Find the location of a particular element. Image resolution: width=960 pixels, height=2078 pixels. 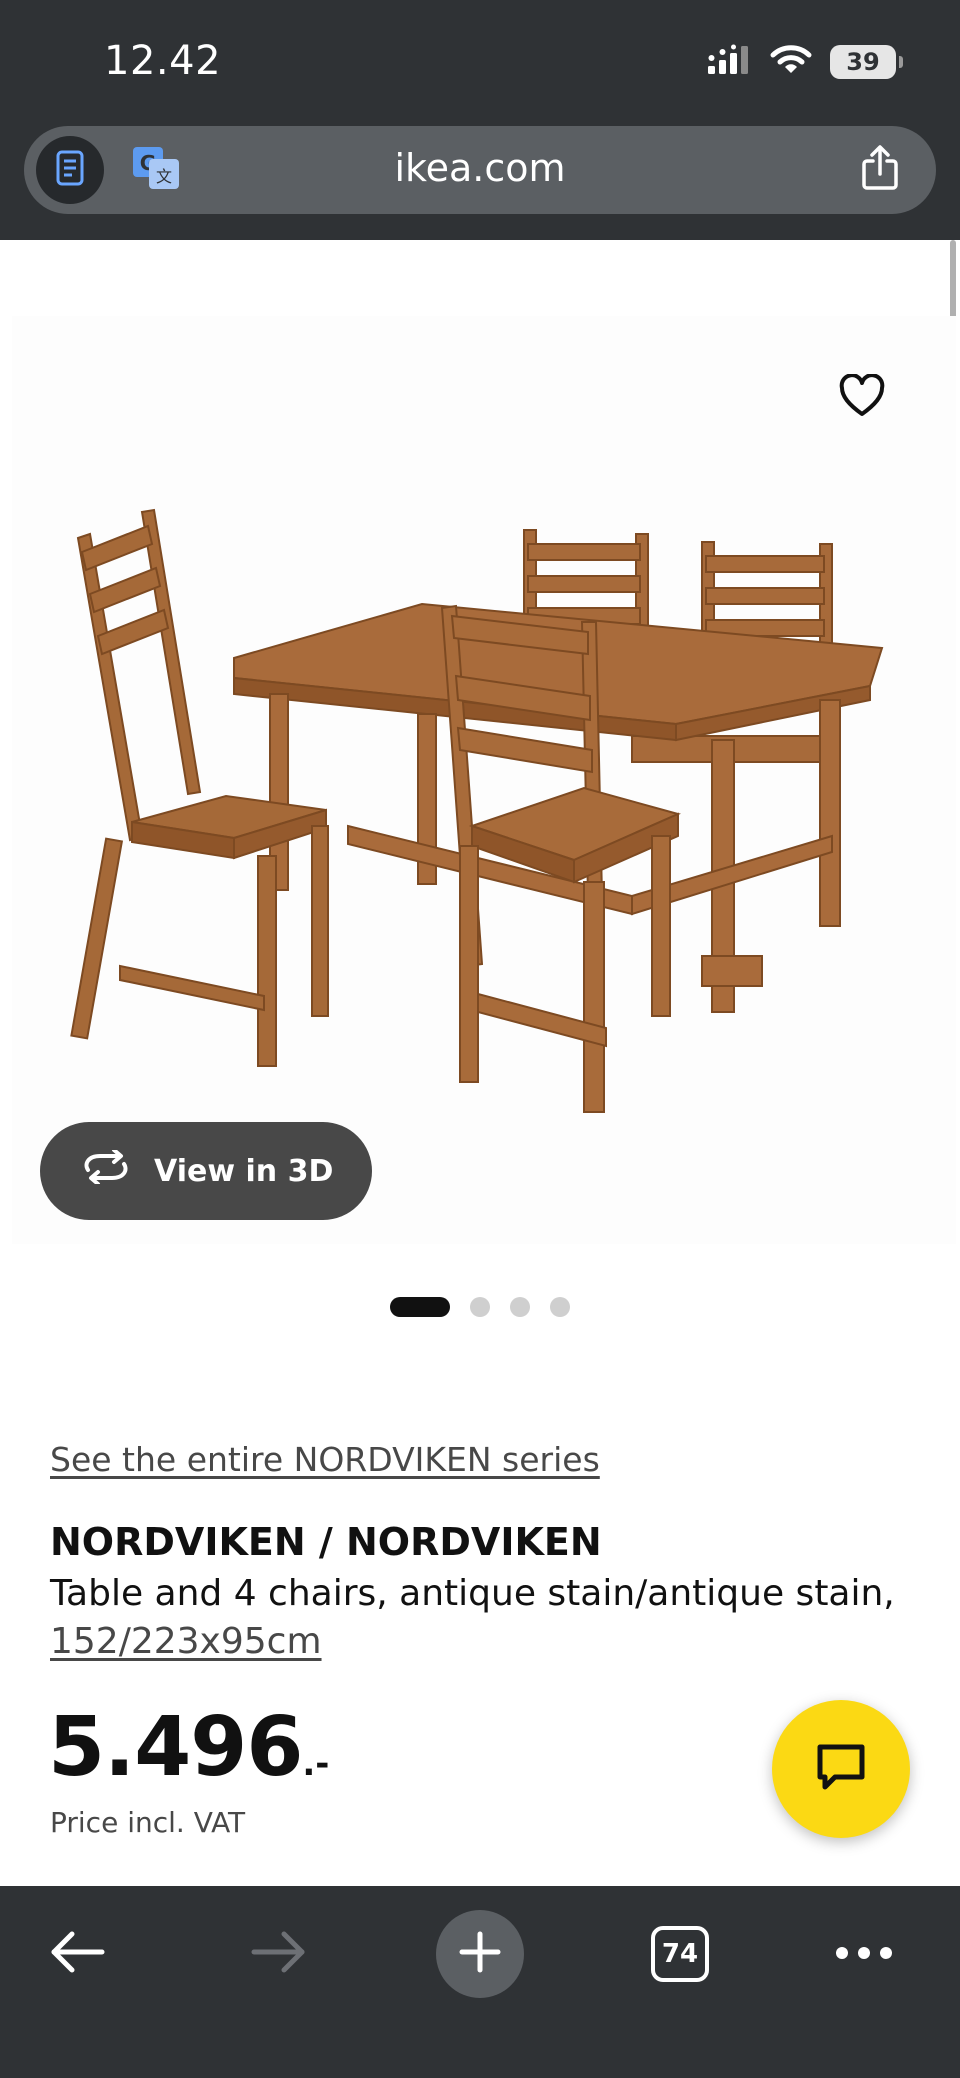

share-button is located at coordinates (880, 170).